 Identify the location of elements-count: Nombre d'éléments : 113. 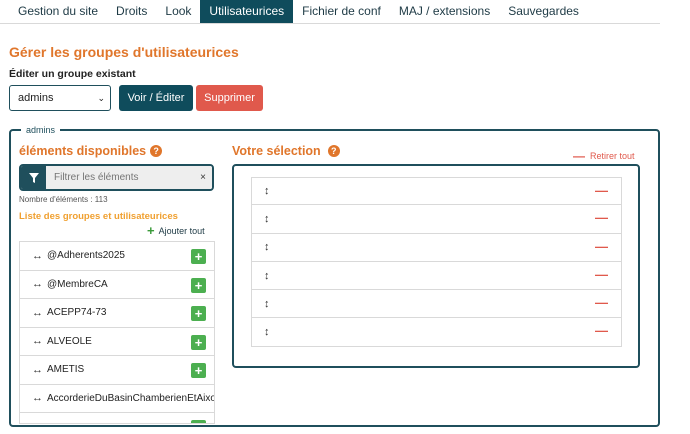
(63, 199).